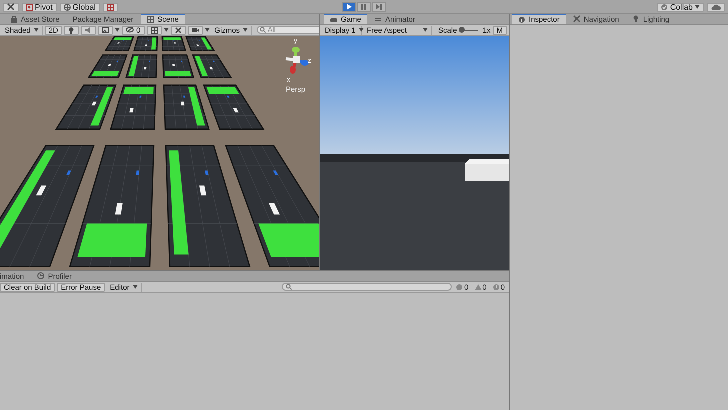  Describe the element at coordinates (29, 7) in the screenshot. I see `pivot-icon` at that location.